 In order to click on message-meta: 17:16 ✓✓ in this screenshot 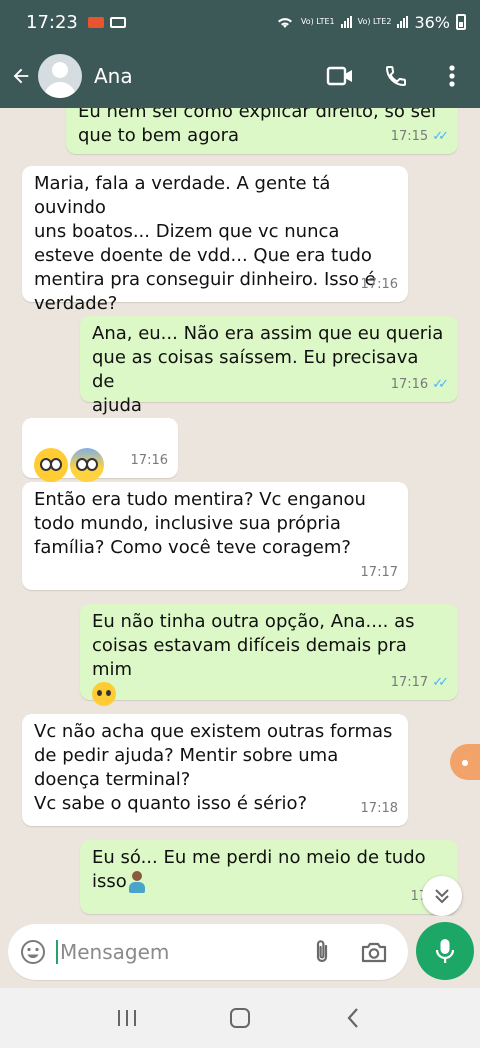, I will do `click(419, 385)`.